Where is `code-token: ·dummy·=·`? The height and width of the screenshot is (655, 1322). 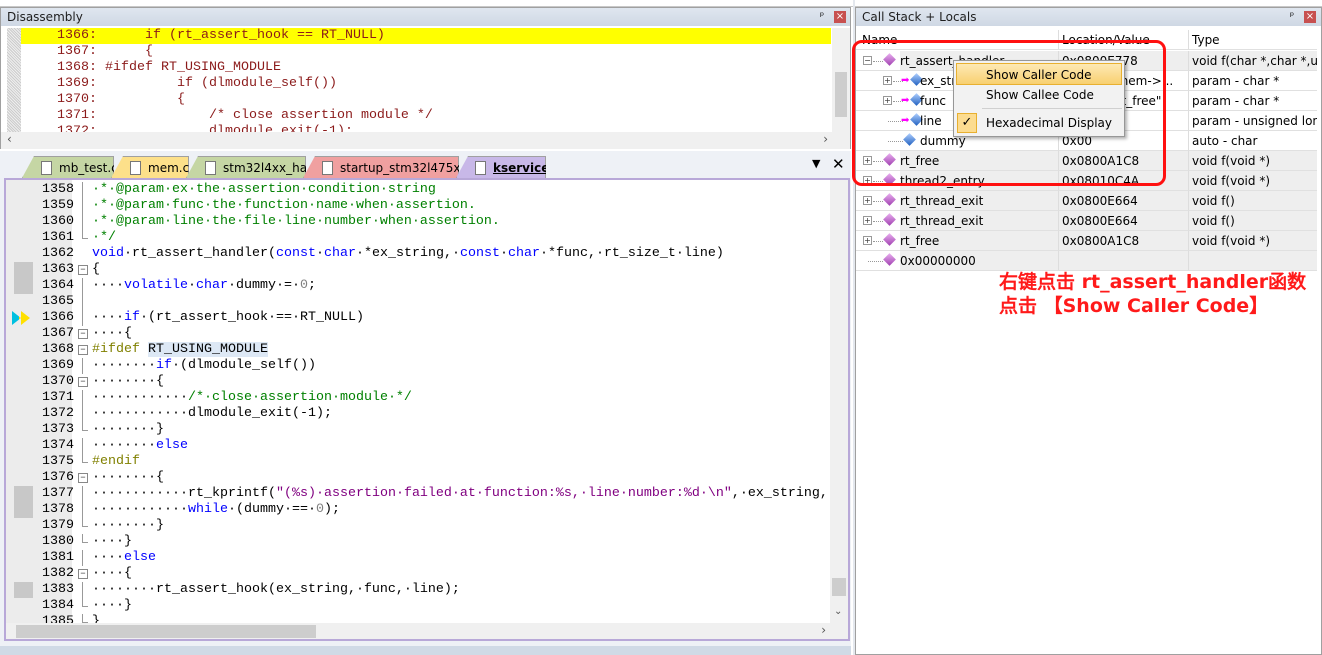
code-token: ·dummy·=· is located at coordinates (264, 285).